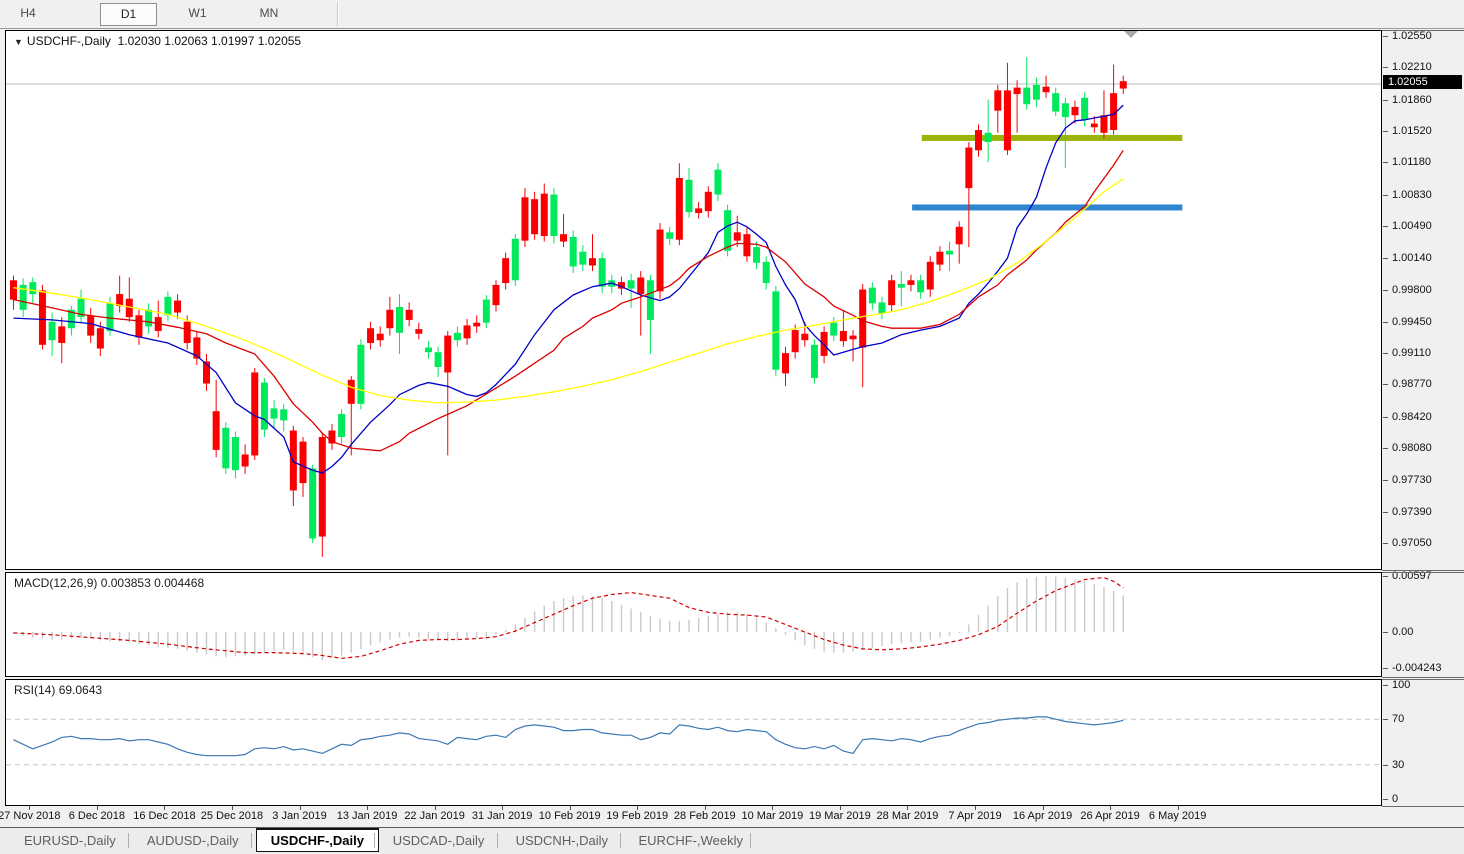  What do you see at coordinates (193, 841) in the screenshot?
I see `symbol-tab-audusd-daily: AUDUSD-,Daily` at bounding box center [193, 841].